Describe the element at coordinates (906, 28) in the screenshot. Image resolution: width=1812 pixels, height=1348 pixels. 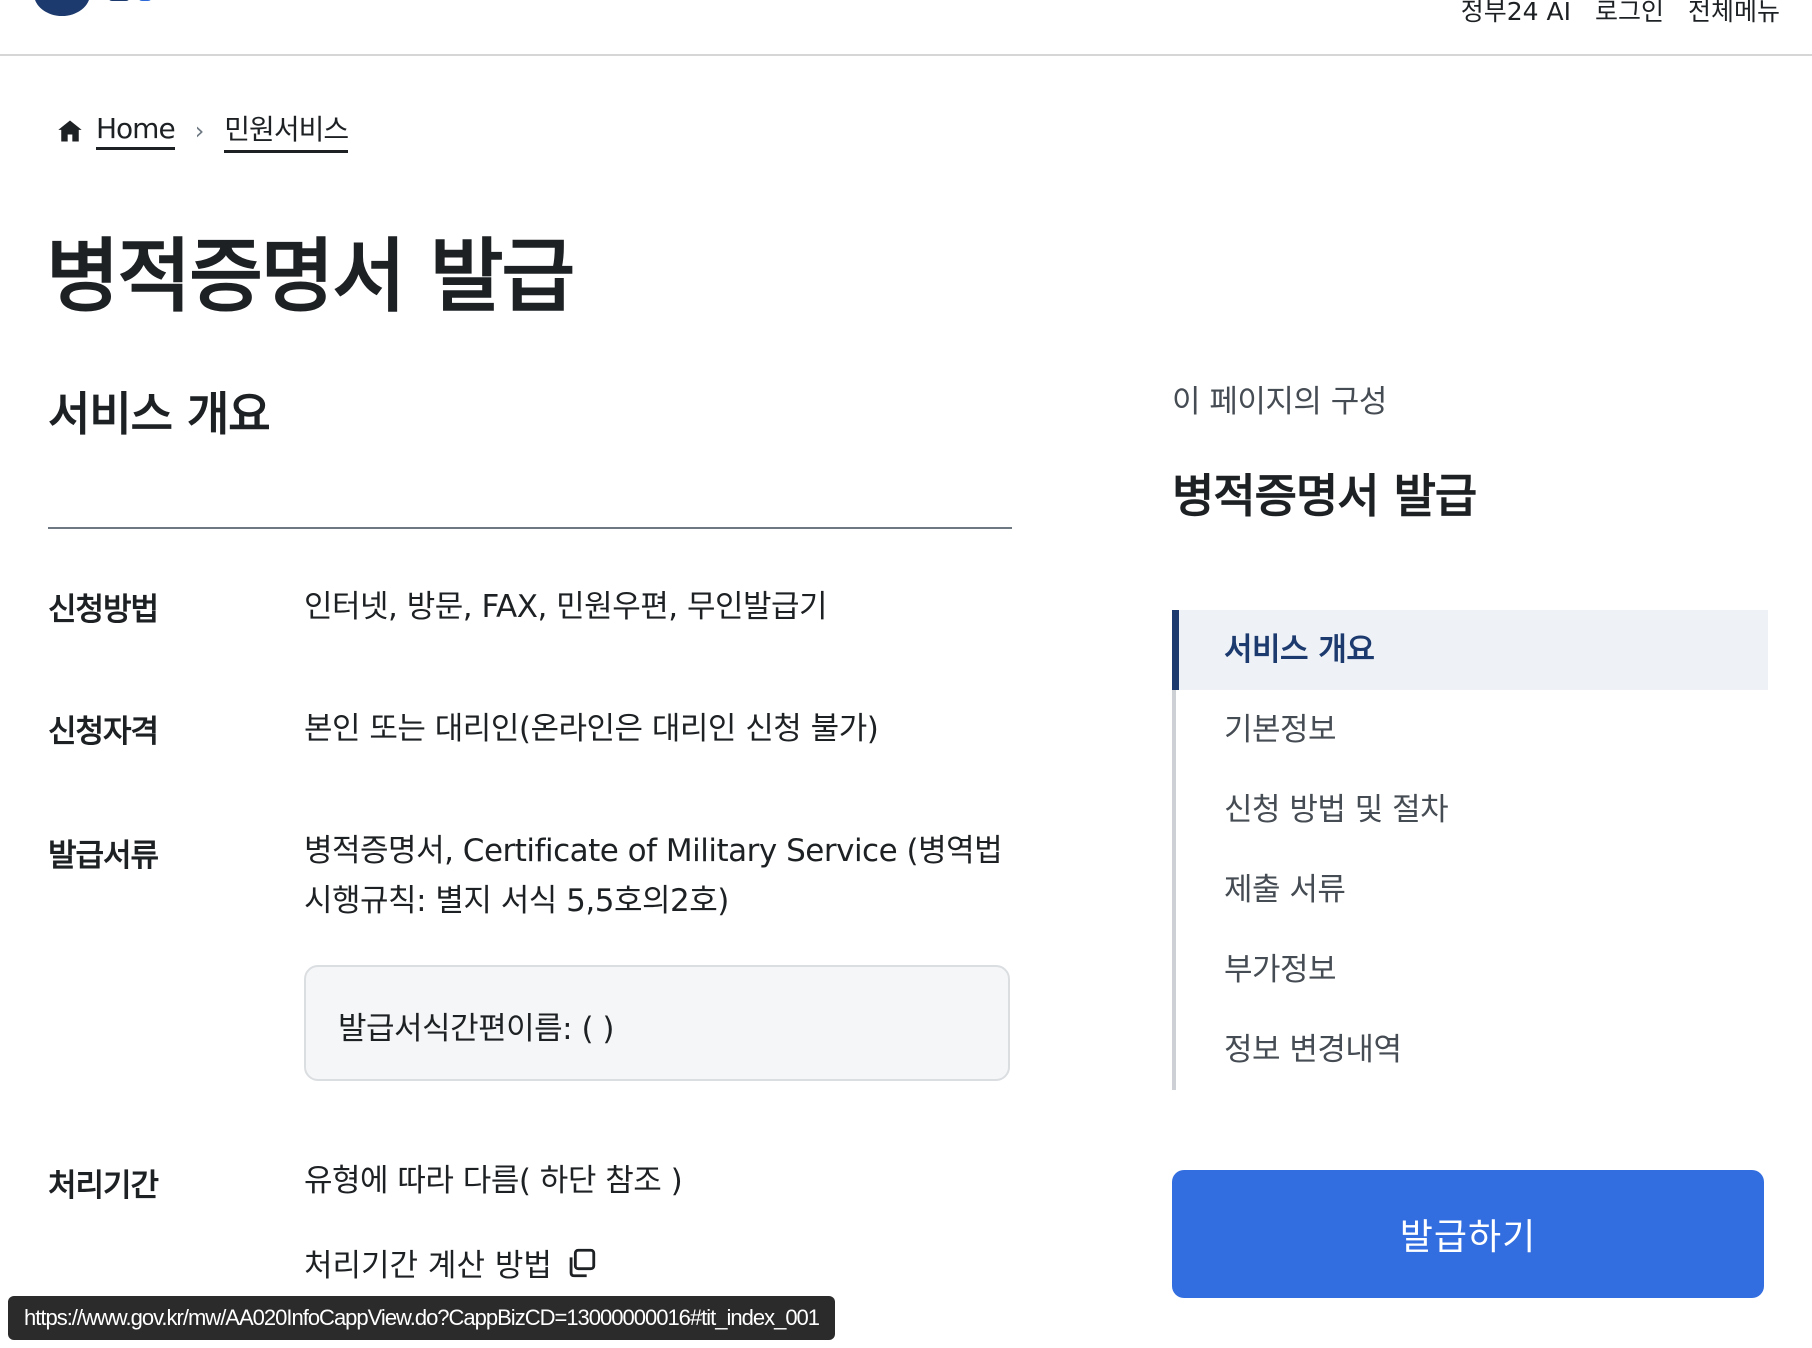
I see `top-header: 정부24 AI 로그인 전체메뉴` at that location.